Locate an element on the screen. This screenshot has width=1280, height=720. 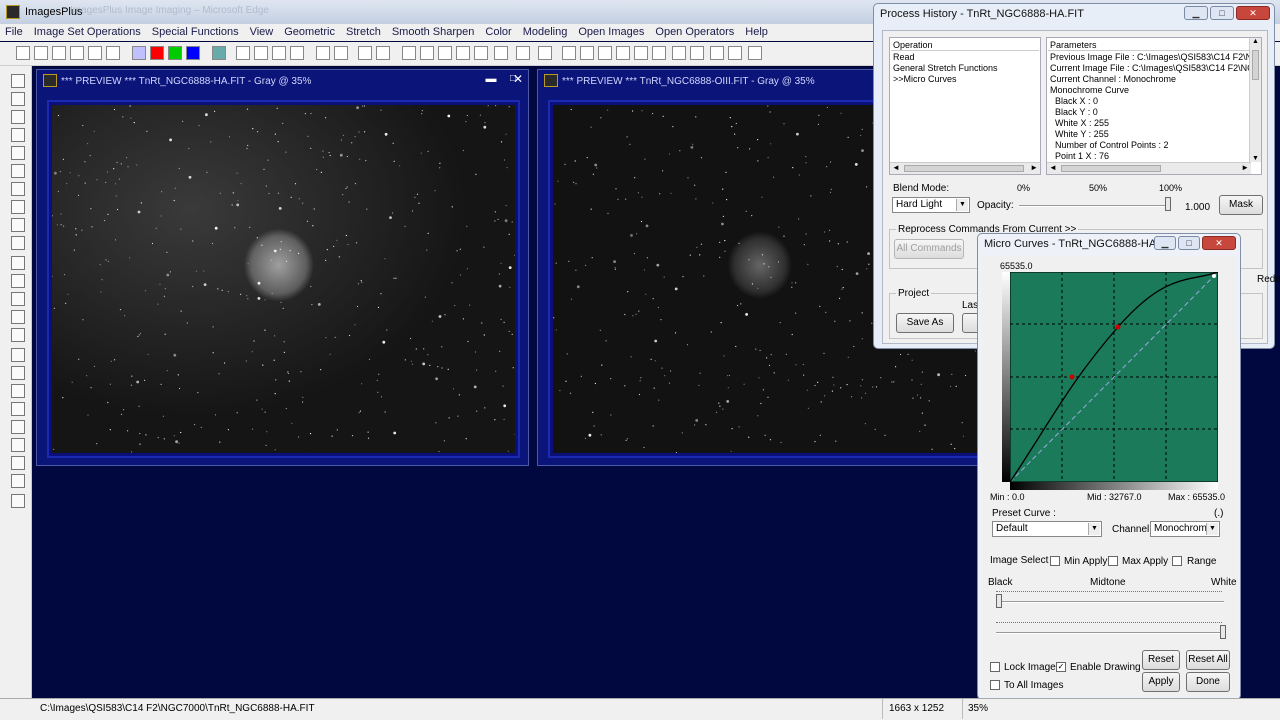
close-icon: ✕ is located at coordinates (1253, 13).